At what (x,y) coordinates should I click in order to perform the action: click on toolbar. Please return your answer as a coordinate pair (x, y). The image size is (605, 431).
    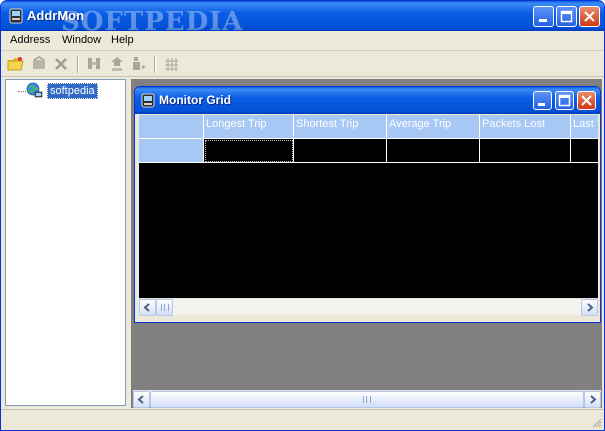
    Looking at the image, I should click on (302, 64).